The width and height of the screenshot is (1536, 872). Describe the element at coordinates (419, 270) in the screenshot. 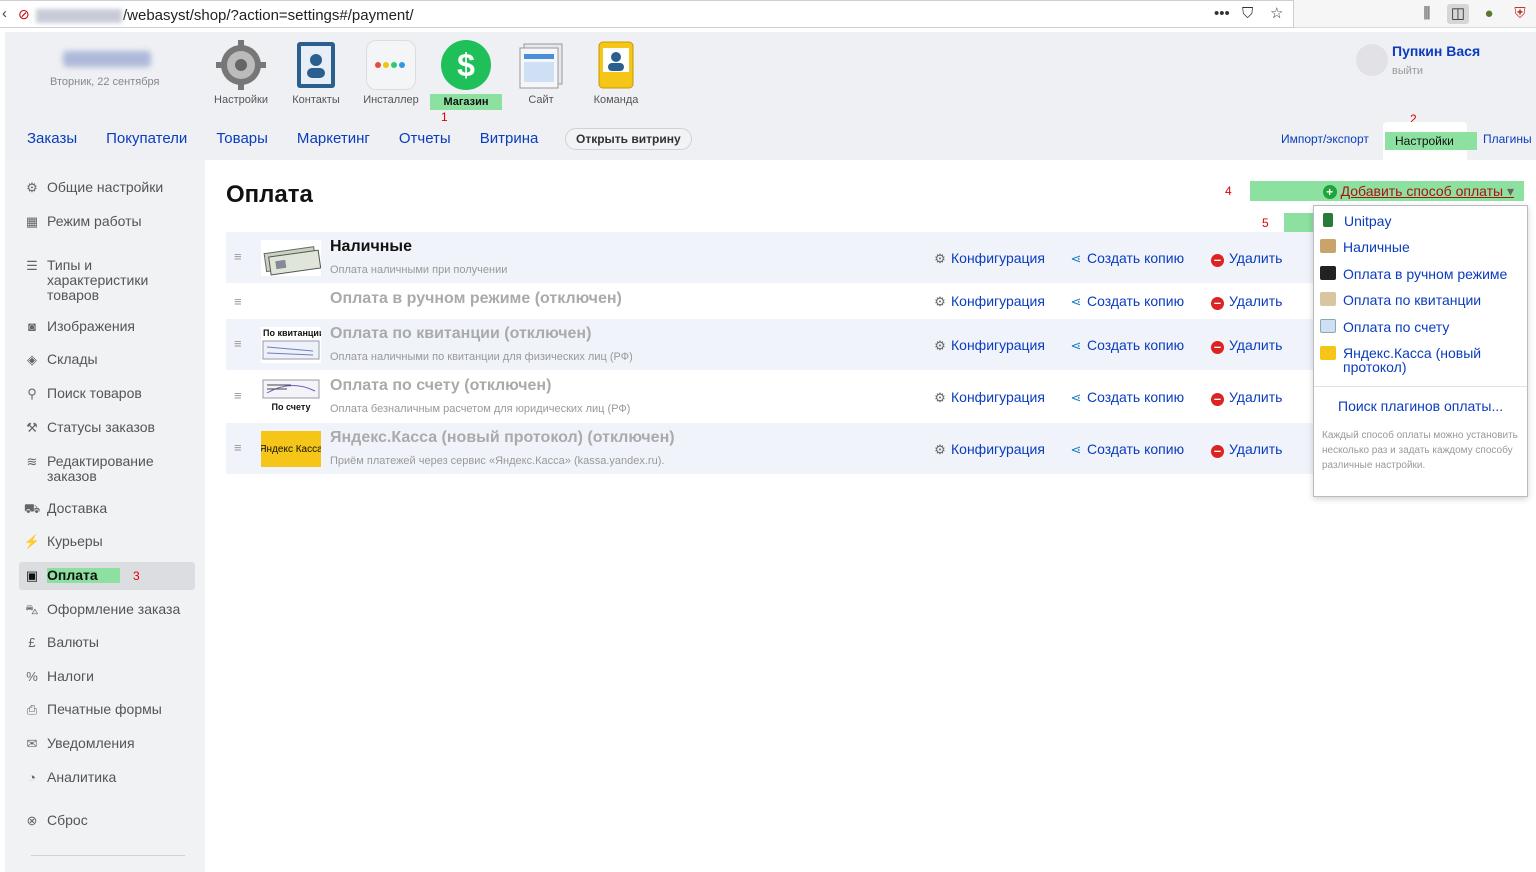

I see `payment-desc: Оплата наличными при получении` at that location.